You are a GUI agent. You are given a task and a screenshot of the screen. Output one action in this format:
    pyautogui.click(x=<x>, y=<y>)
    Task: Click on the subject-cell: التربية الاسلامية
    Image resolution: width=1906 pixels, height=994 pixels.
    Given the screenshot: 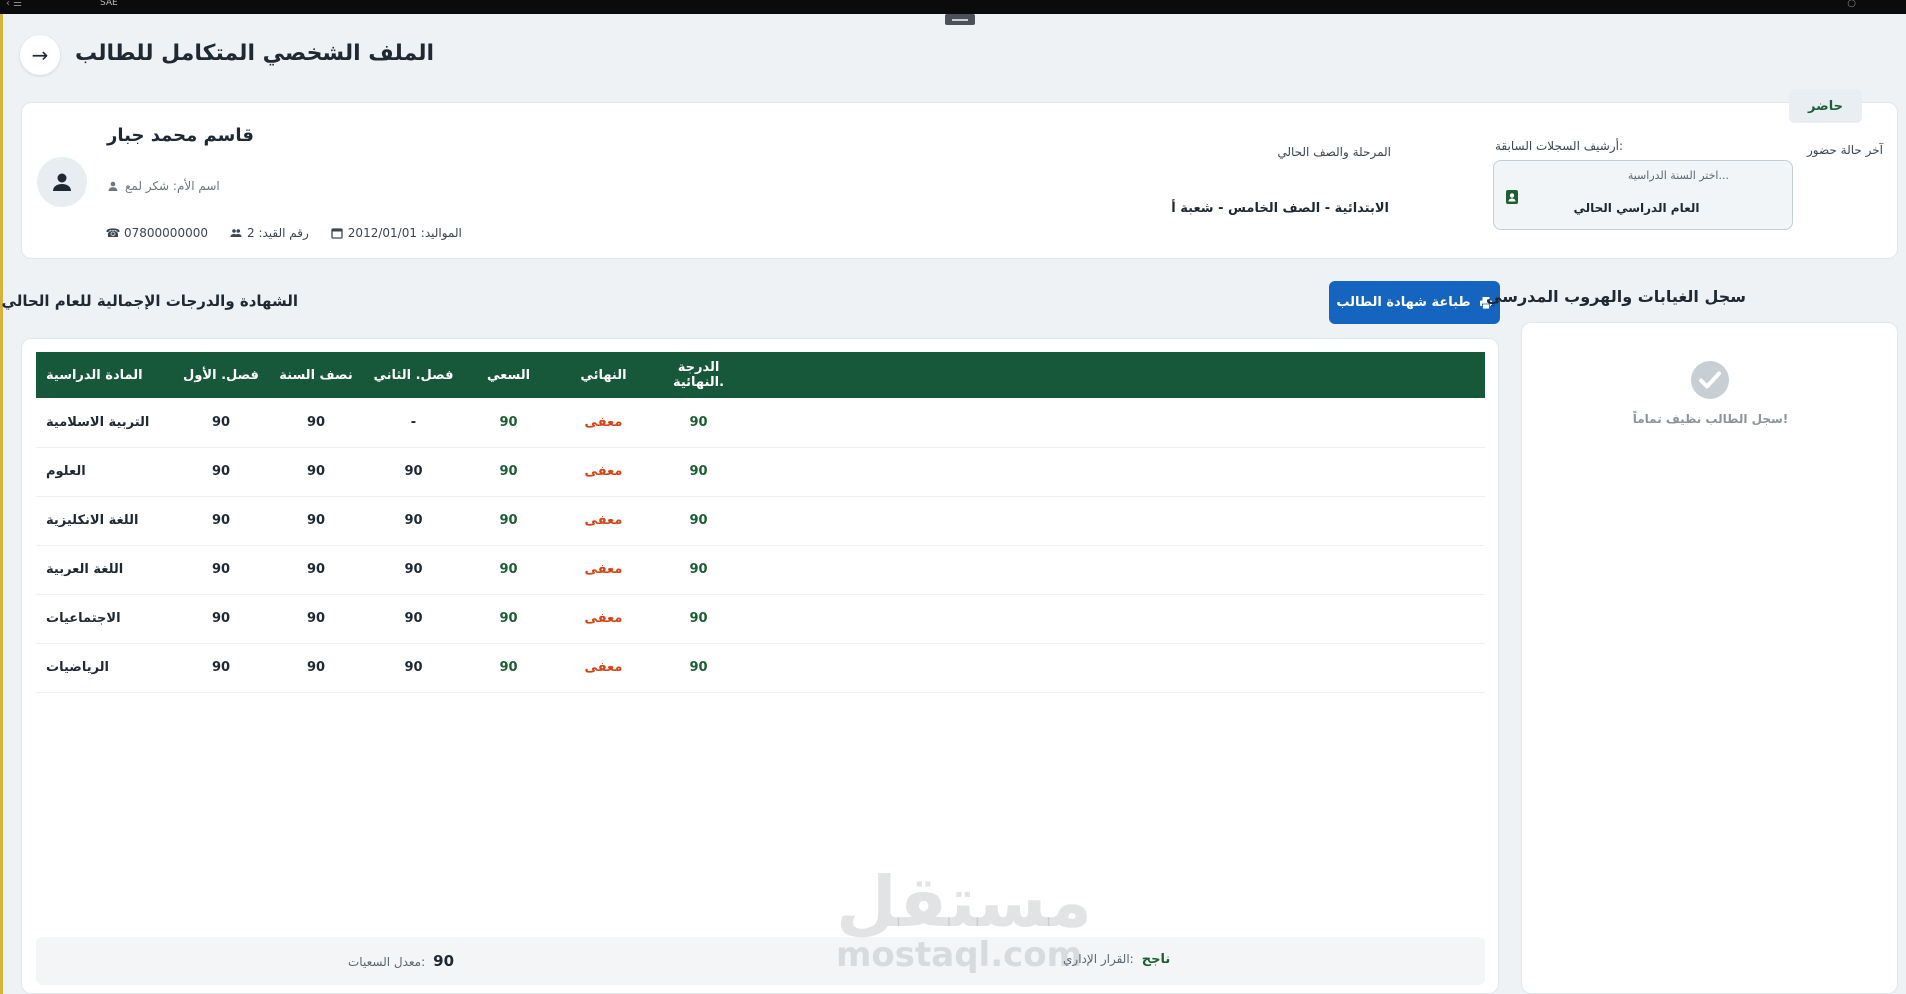 What is the action you would take?
    pyautogui.click(x=98, y=422)
    